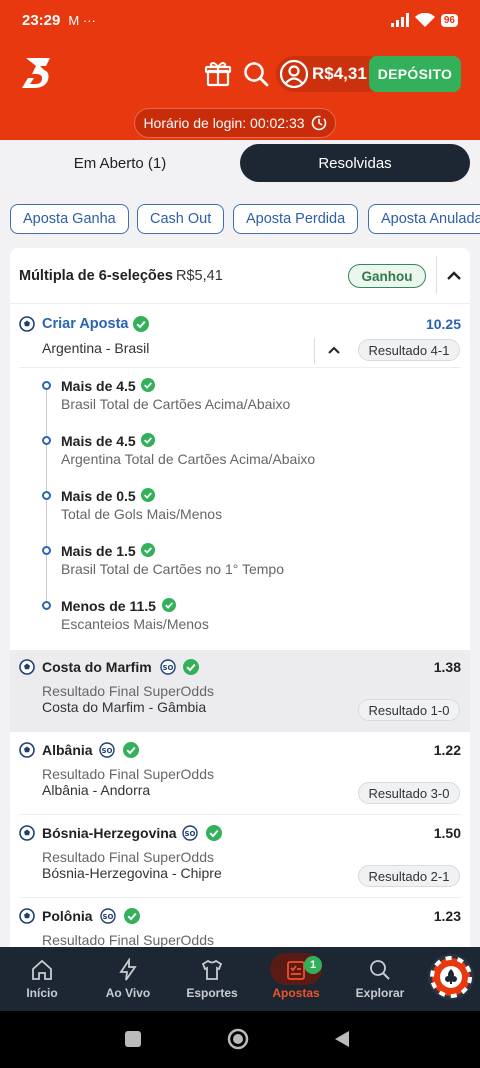 The width and height of the screenshot is (480, 1068). I want to click on recent-apps-icon, so click(133, 1039).